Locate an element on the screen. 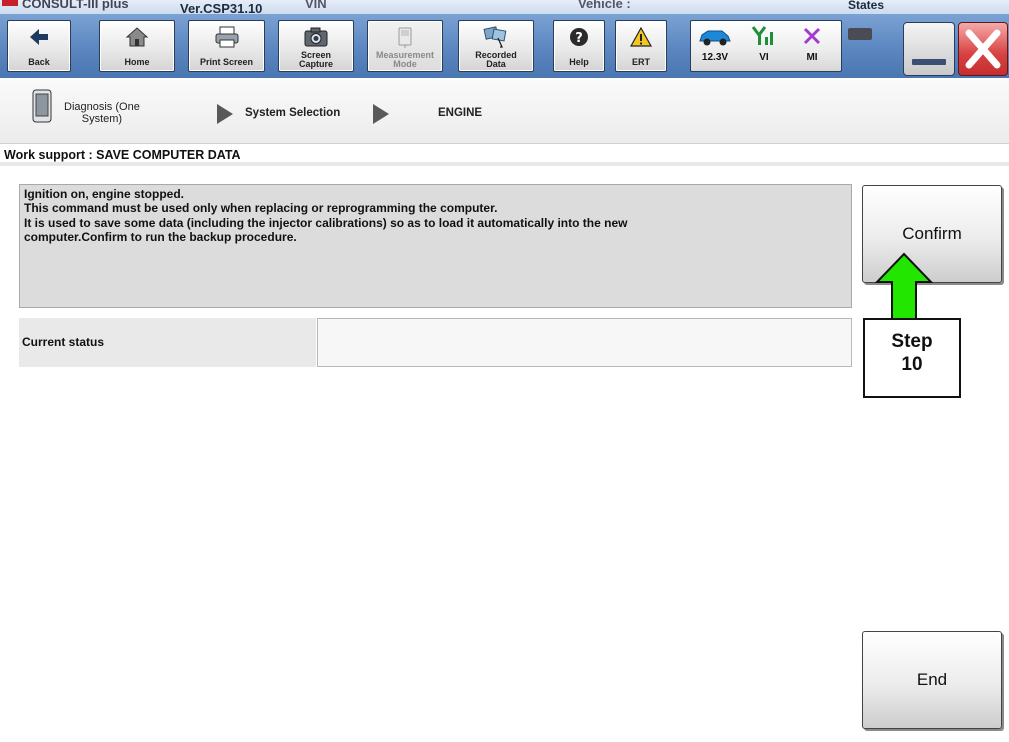  vi-signal-icon is located at coordinates (762, 35).